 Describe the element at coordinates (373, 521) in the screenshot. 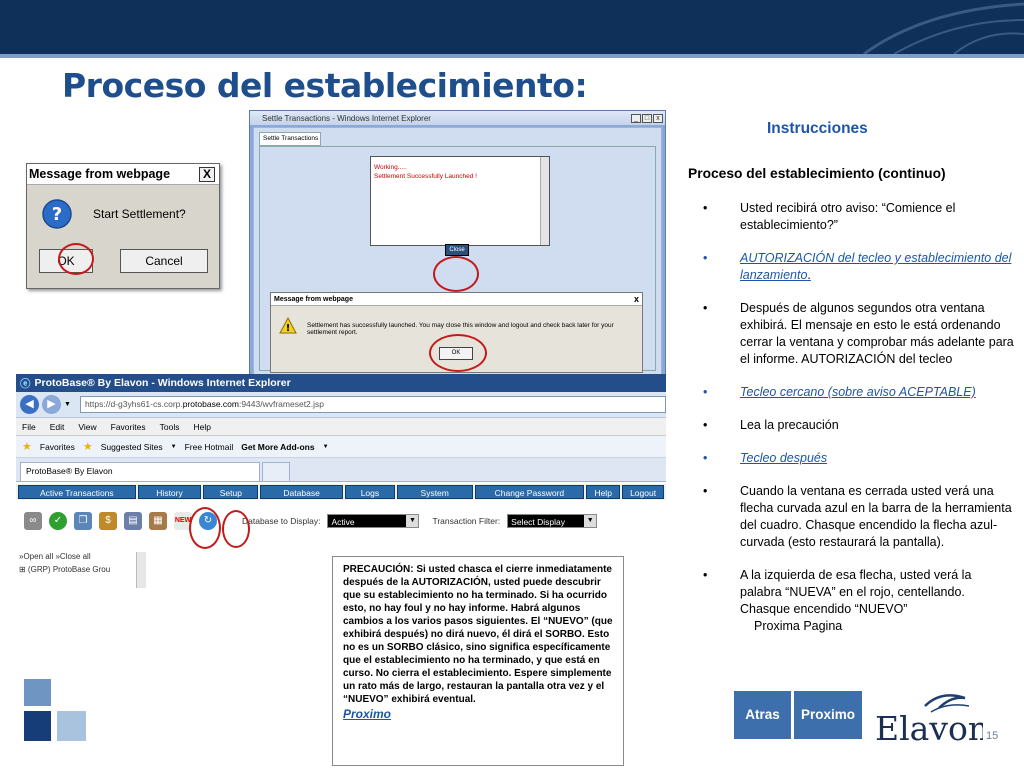

I see `database-select: Active ▼` at that location.